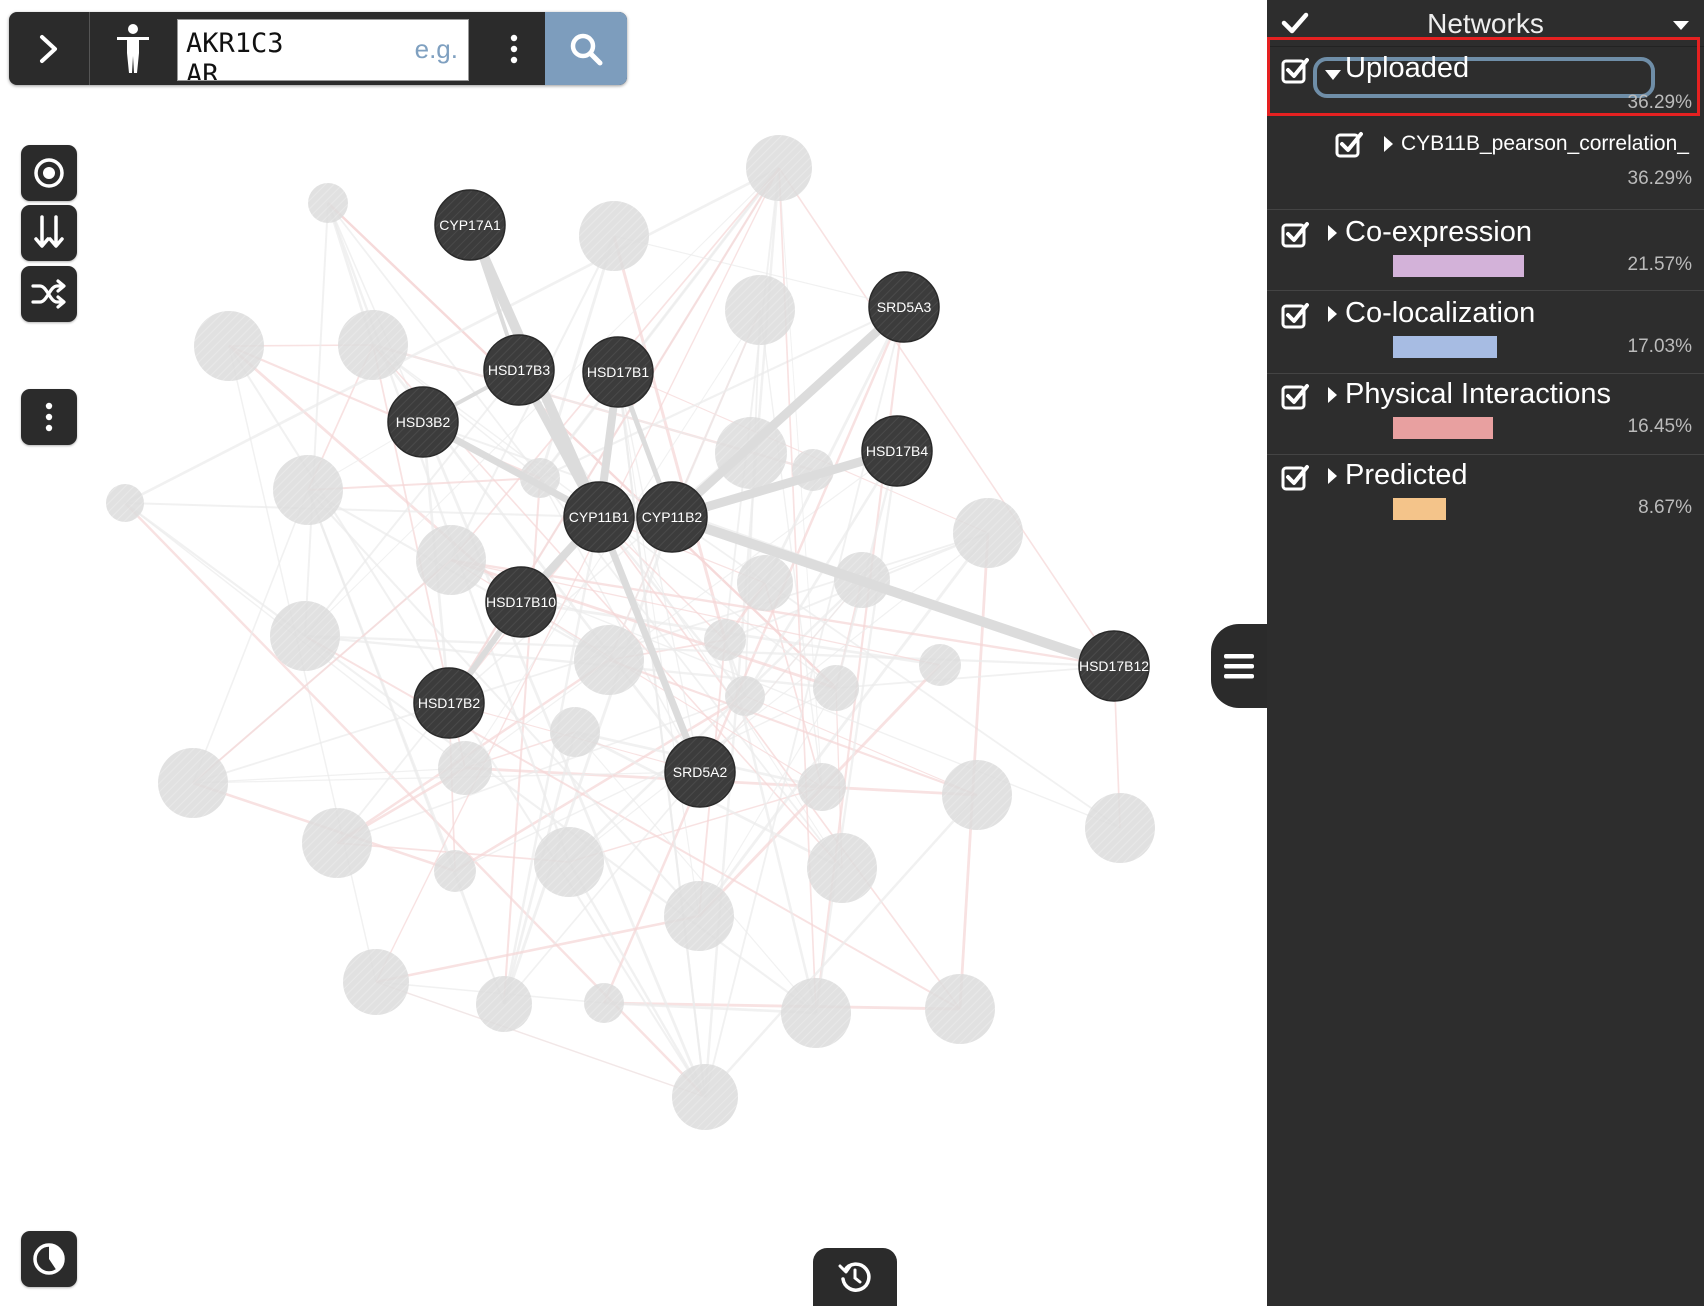 This screenshot has width=1704, height=1306. I want to click on shuffle-icon, so click(48, 294).